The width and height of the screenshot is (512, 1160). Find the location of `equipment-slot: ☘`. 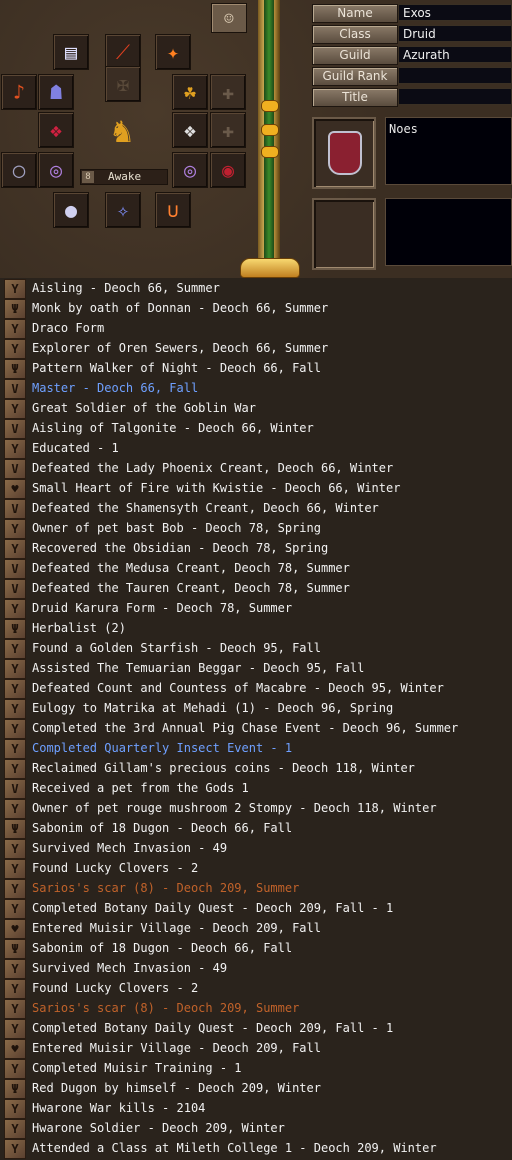

equipment-slot: ☘ is located at coordinates (190, 92).